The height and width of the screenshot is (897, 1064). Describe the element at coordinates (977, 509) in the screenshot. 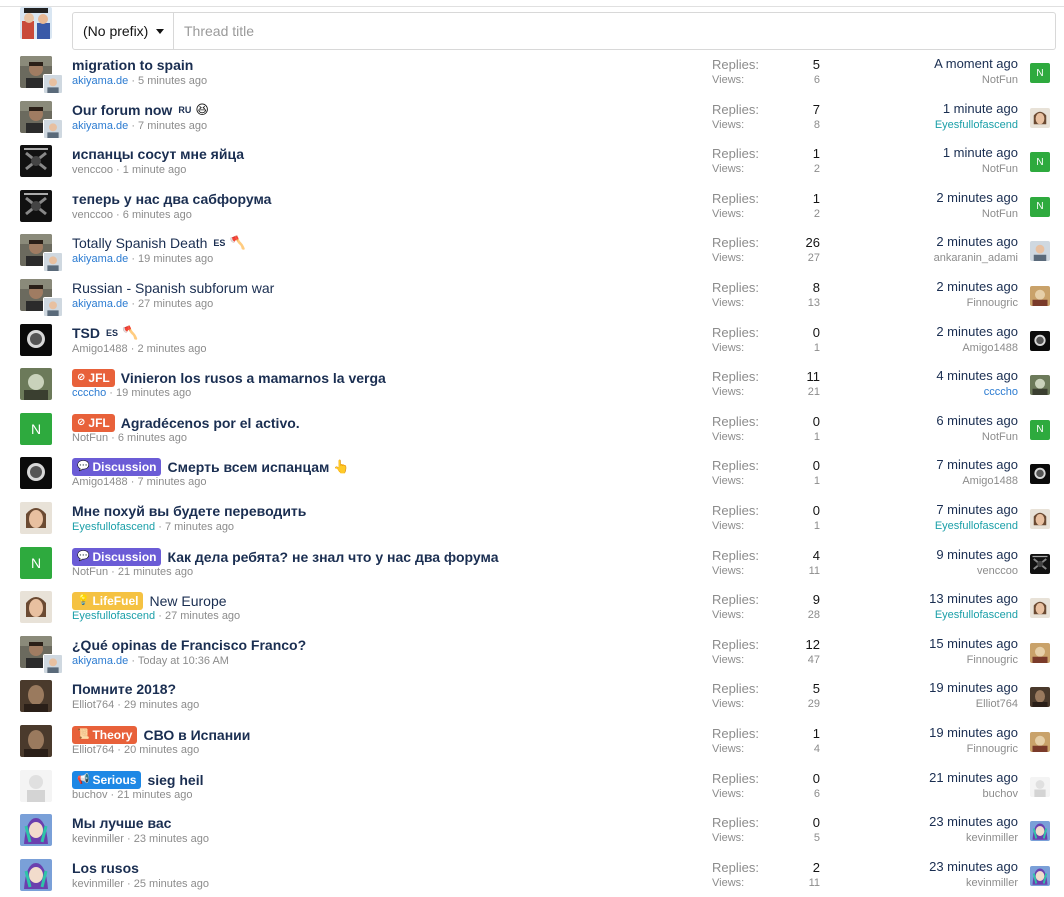

I see `last-post-time: 7 minutes ago` at that location.